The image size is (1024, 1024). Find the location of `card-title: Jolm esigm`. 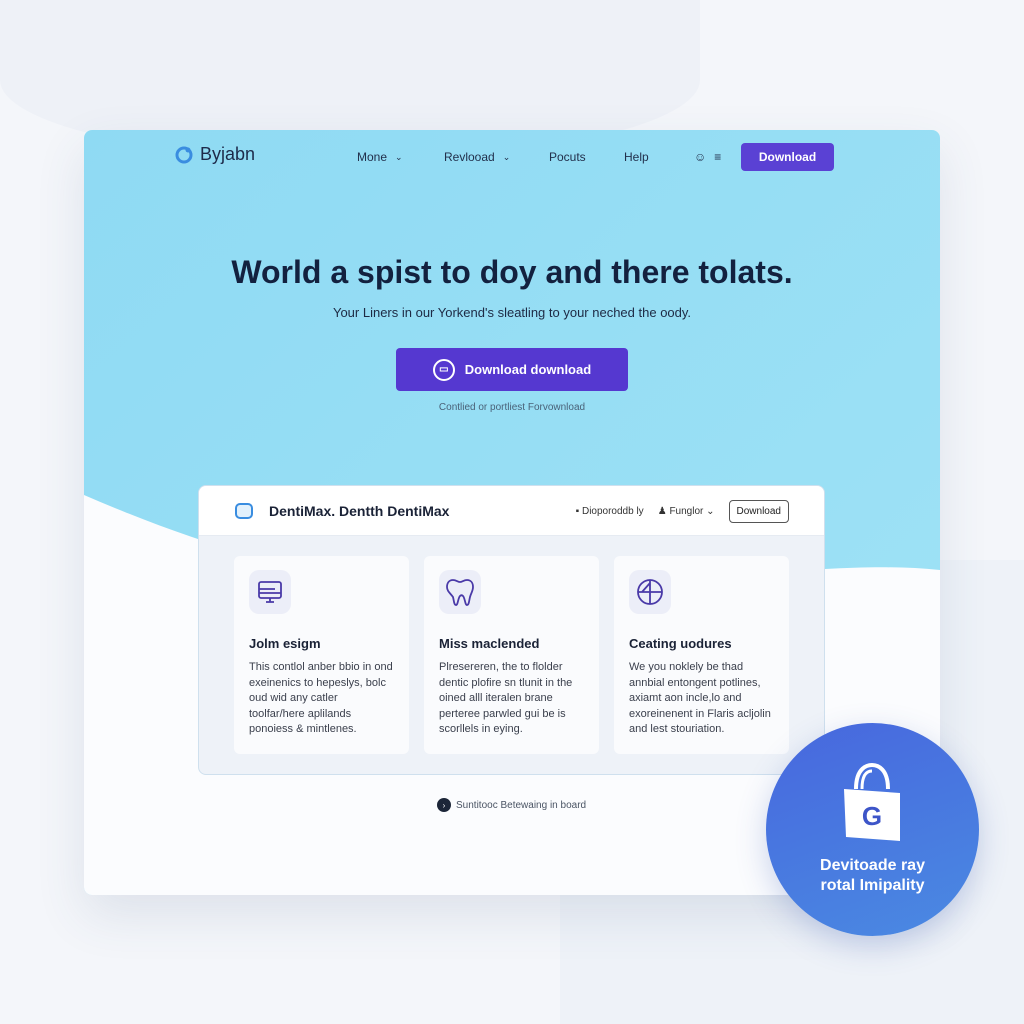

card-title: Jolm esigm is located at coordinates (285, 643).